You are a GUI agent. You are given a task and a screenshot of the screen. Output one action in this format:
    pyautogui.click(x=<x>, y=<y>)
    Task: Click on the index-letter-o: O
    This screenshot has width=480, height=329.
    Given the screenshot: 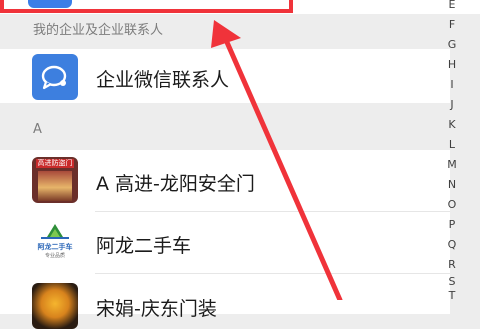 What is the action you would take?
    pyautogui.click(x=452, y=204)
    